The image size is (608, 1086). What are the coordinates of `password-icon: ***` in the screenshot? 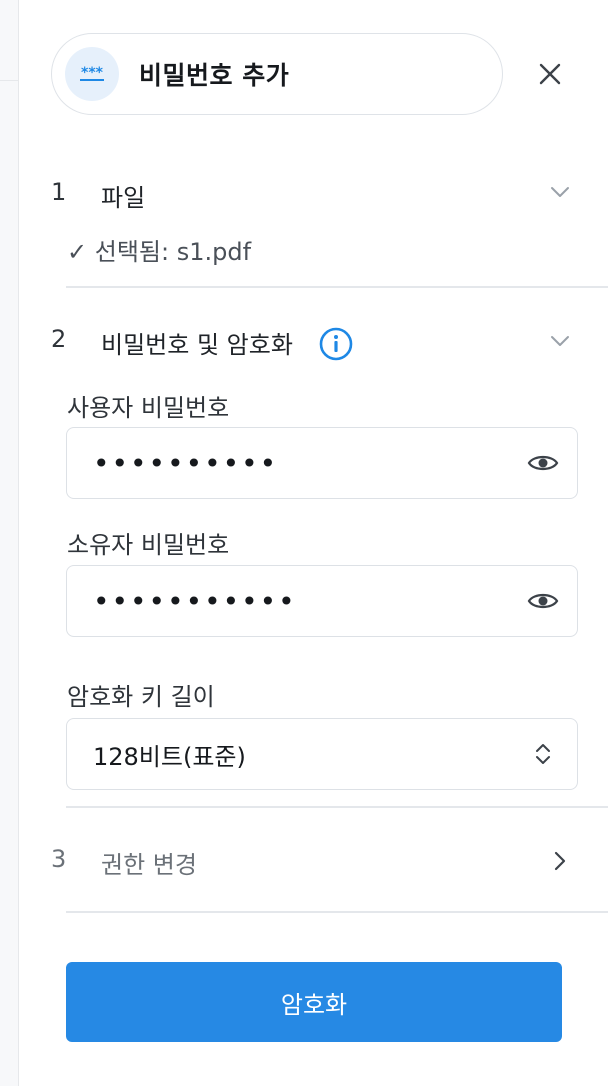 It's located at (92, 74).